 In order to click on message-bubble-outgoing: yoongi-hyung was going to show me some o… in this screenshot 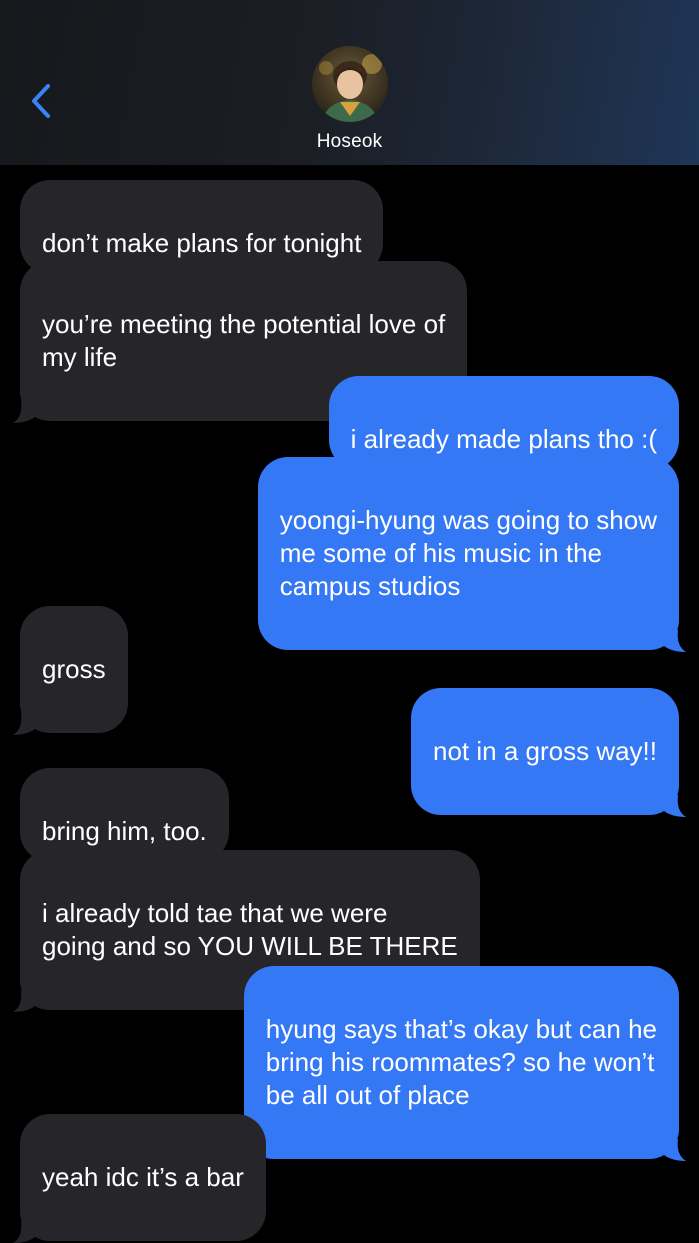, I will do `click(471, 554)`.